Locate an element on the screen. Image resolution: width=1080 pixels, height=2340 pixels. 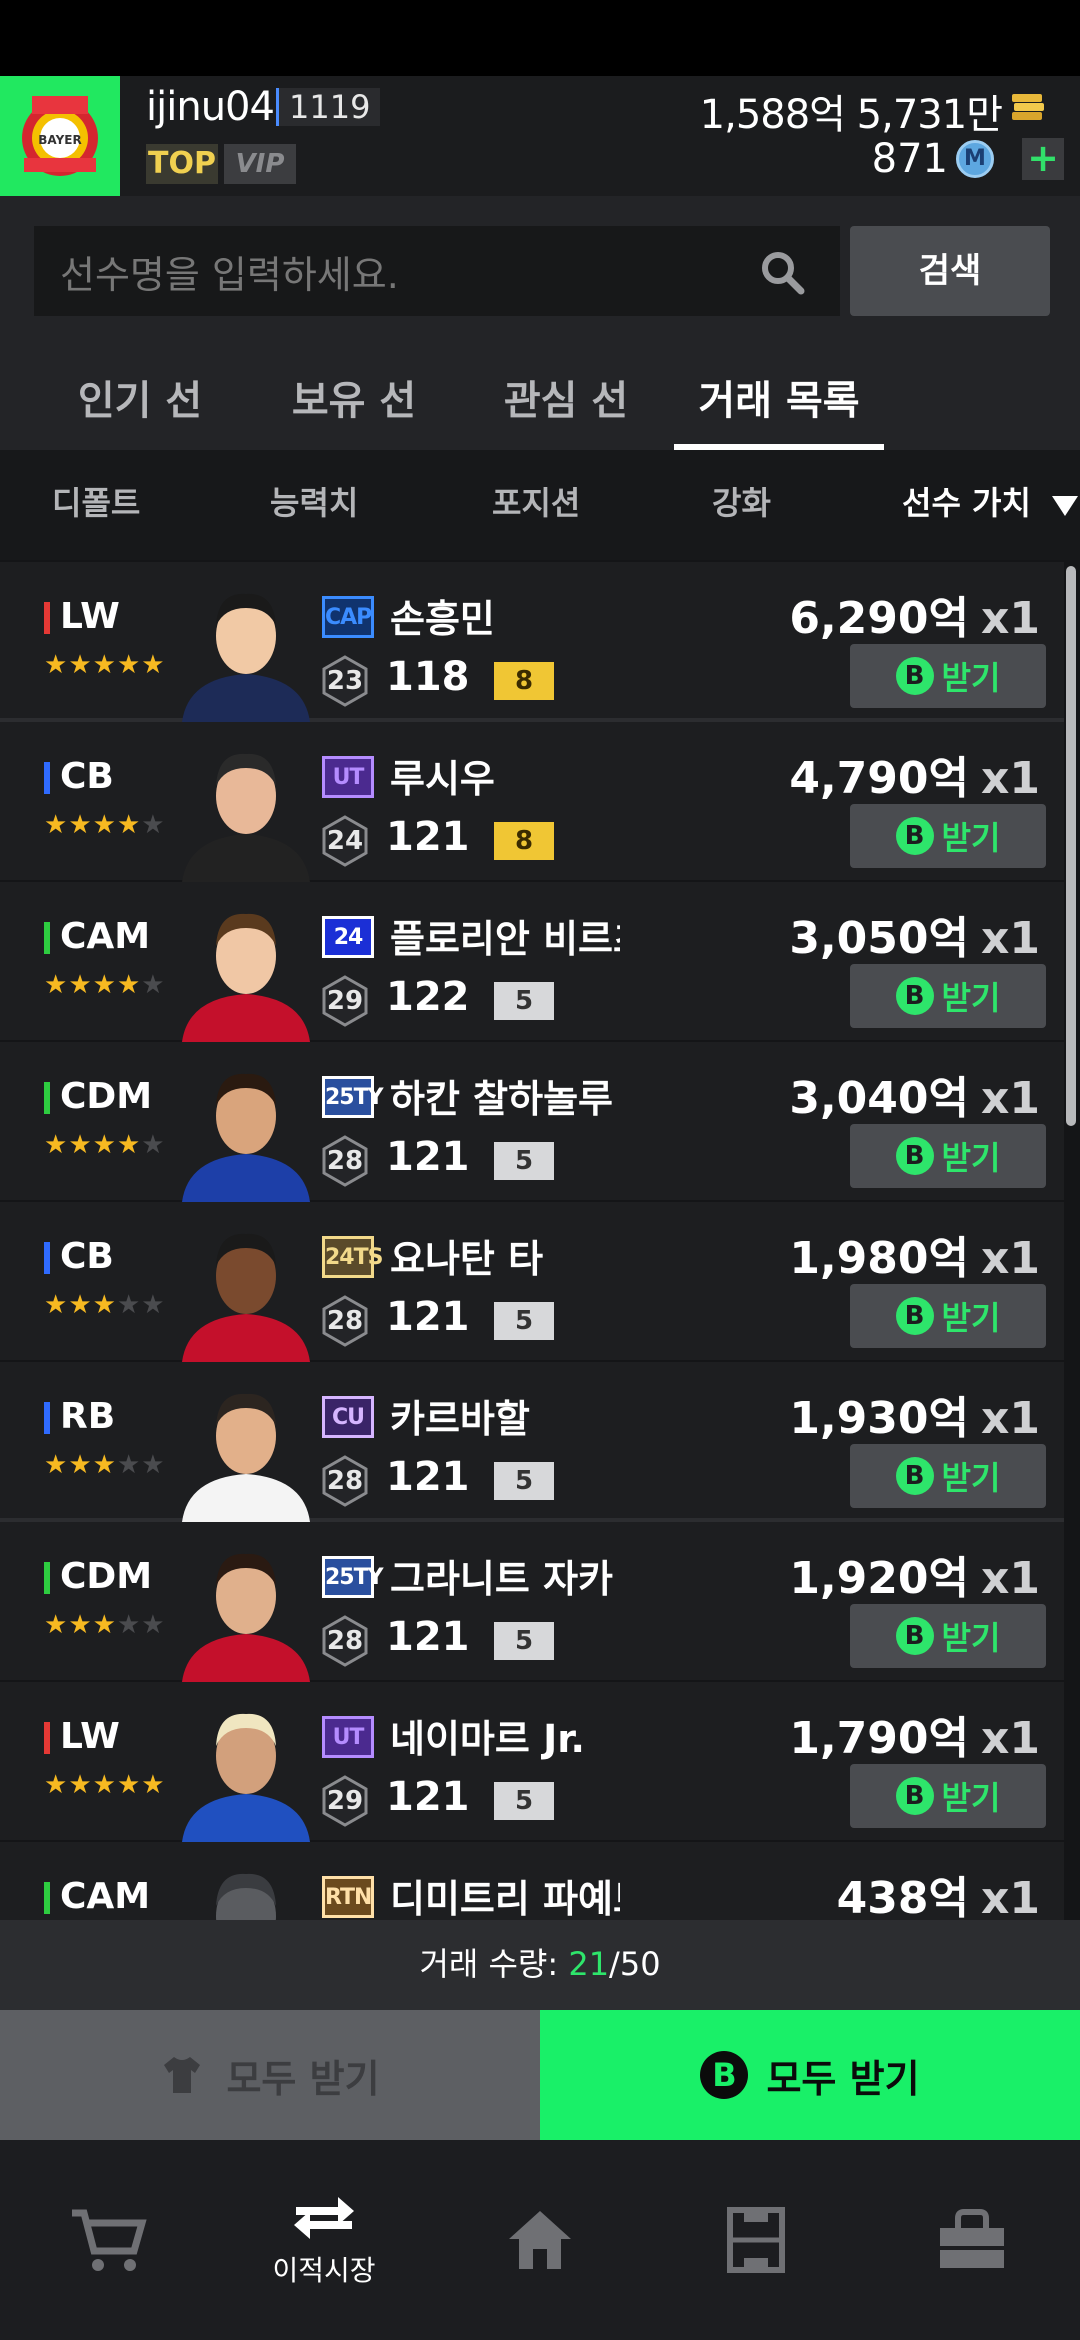
sort-stats: 능력치 is located at coordinates (314, 505).